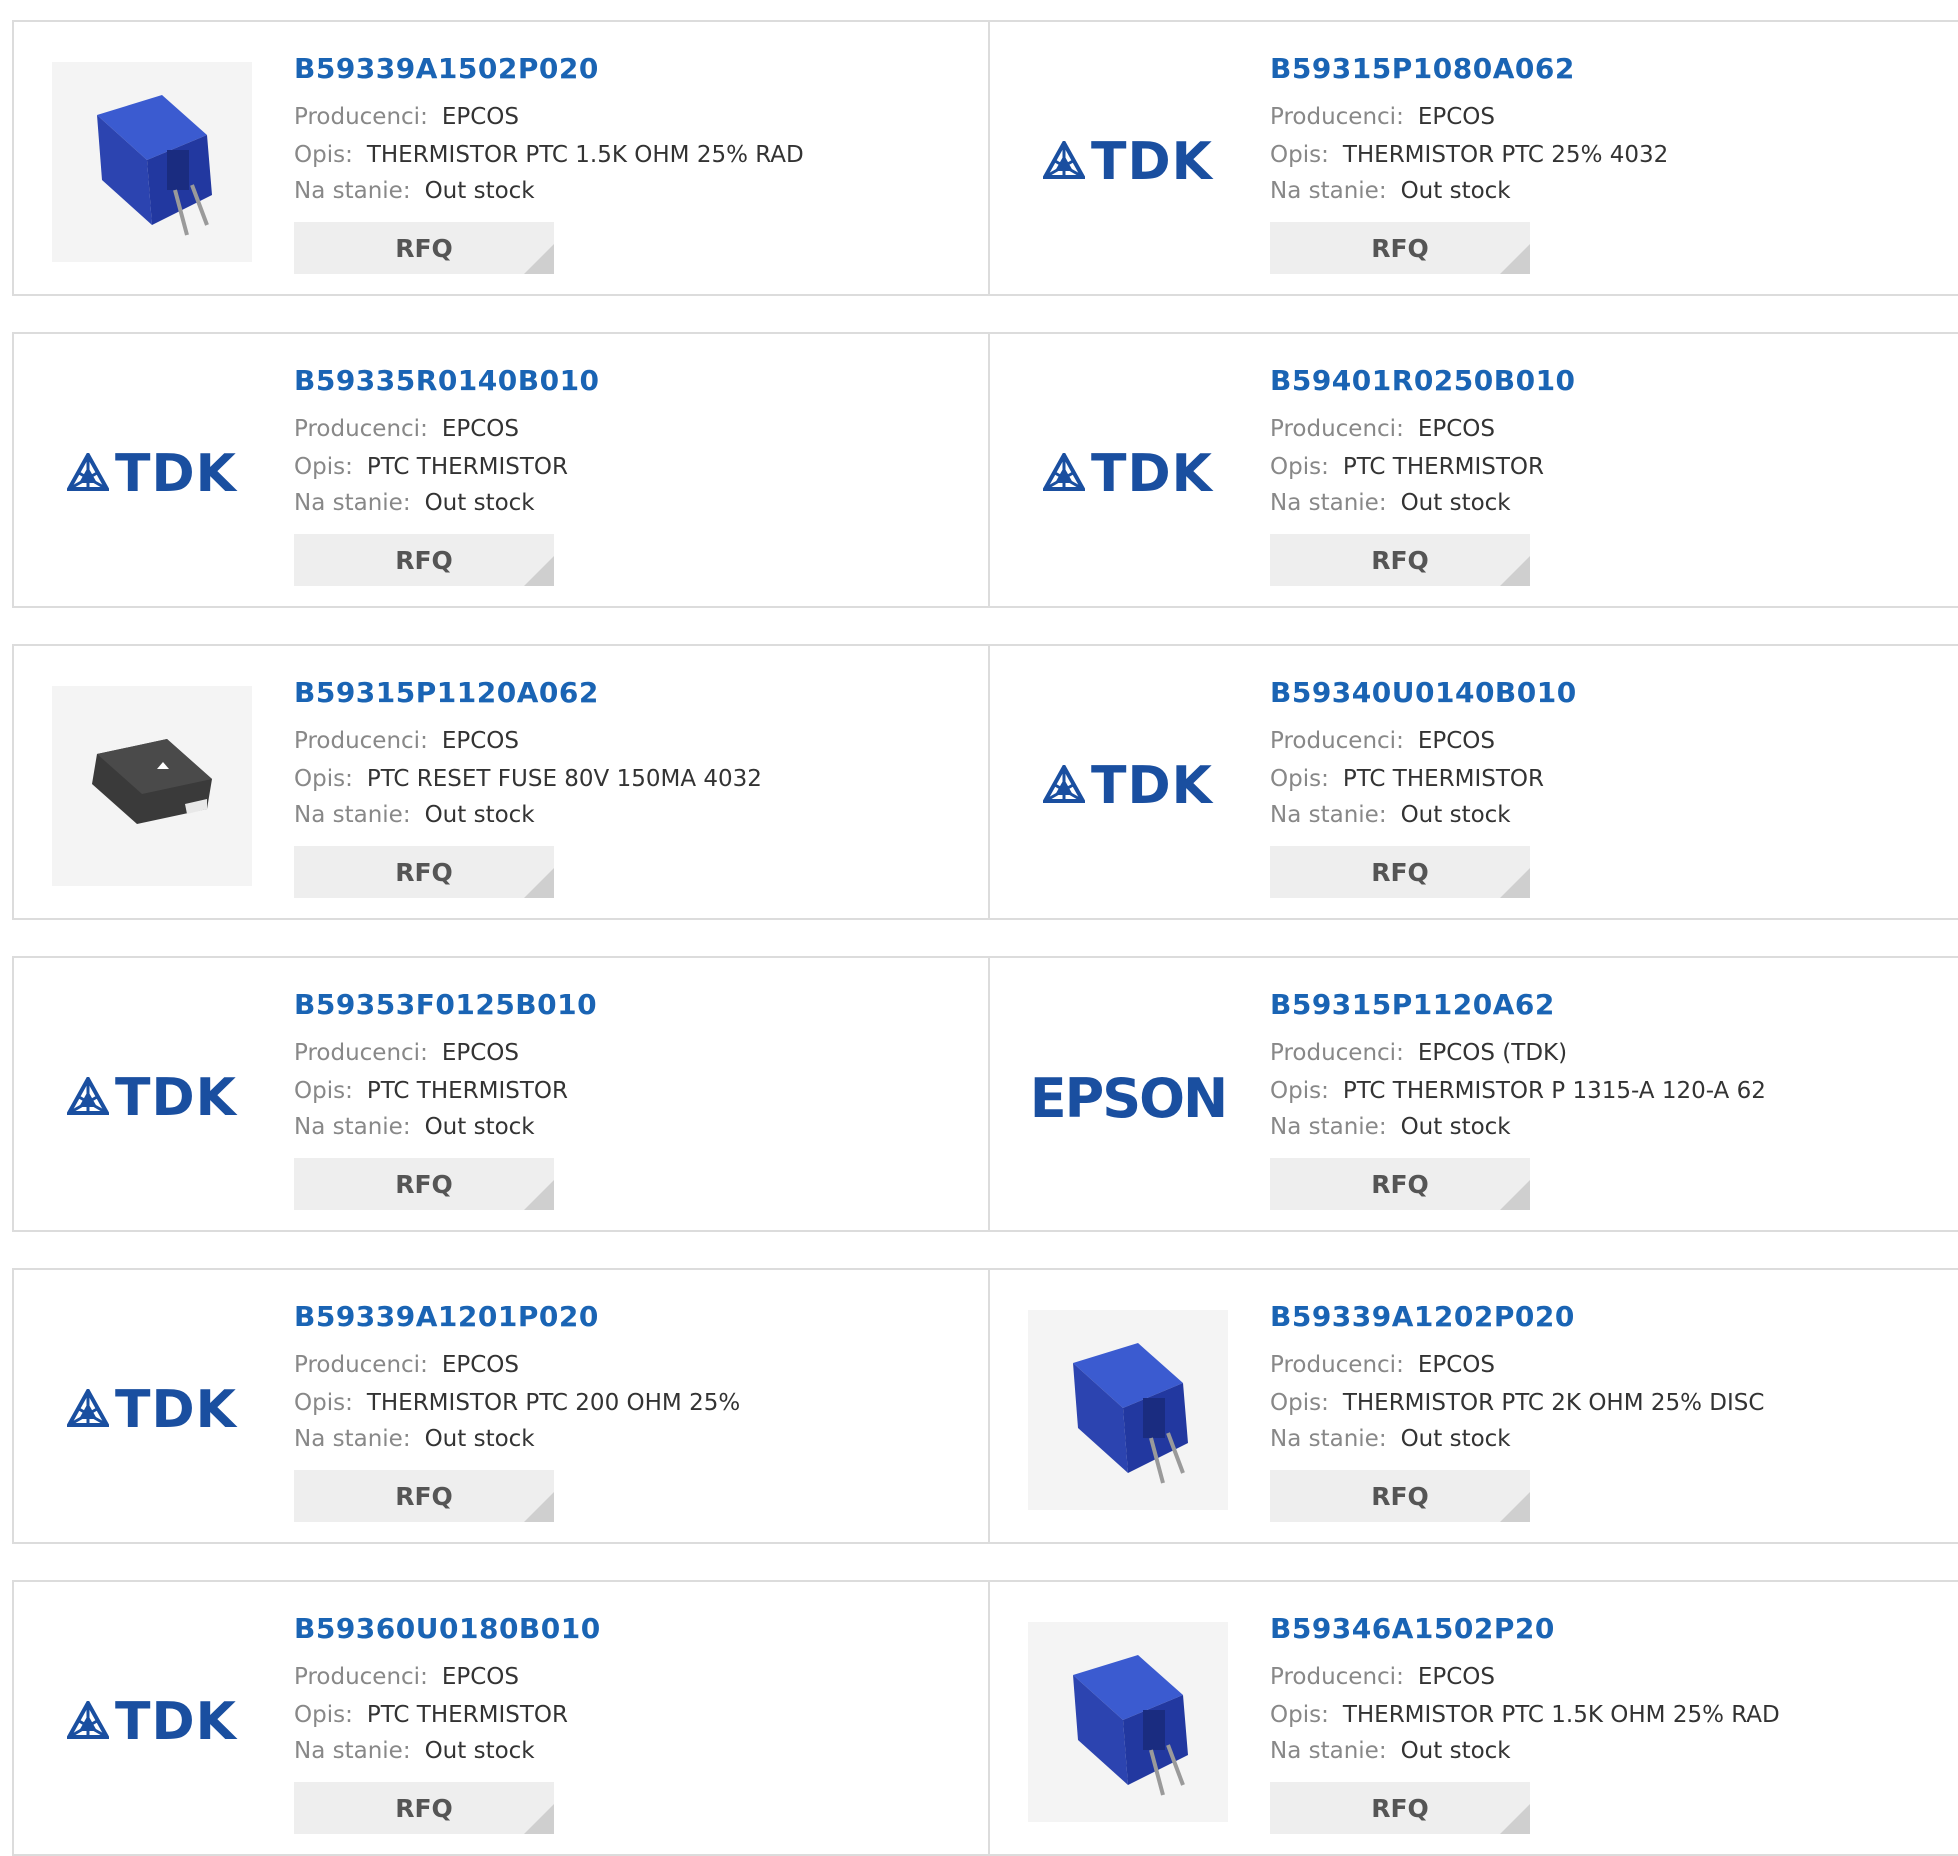 The height and width of the screenshot is (1856, 1958). What do you see at coordinates (585, 155) in the screenshot?
I see `description-value: THERMISTOR PTC 1.5K OHM 25% RAD` at bounding box center [585, 155].